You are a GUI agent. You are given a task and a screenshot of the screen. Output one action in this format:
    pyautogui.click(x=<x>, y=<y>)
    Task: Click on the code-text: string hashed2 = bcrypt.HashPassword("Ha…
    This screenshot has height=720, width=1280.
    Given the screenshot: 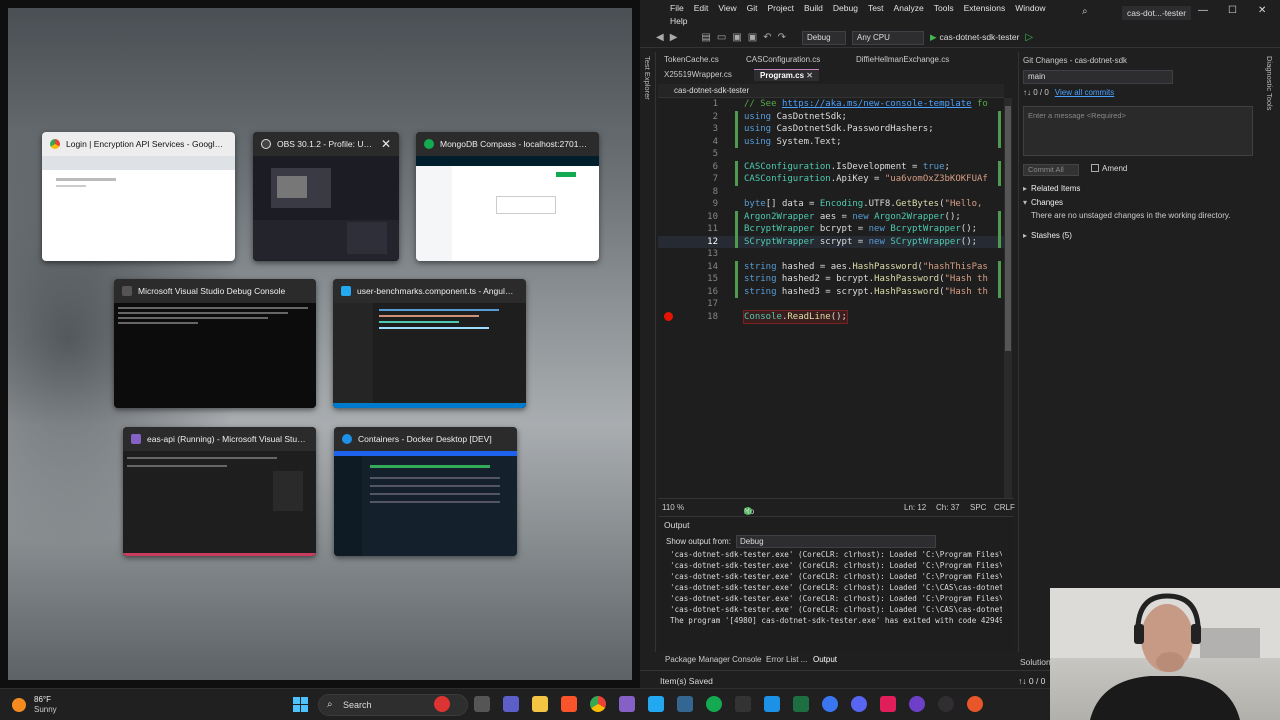 What is the action you would take?
    pyautogui.click(x=866, y=279)
    